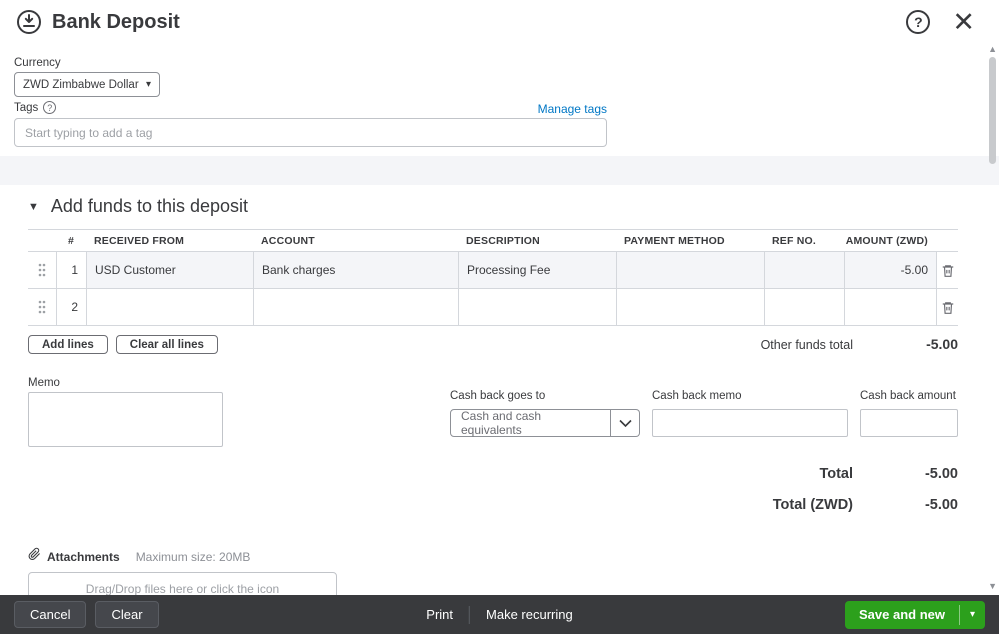  What do you see at coordinates (890, 307) in the screenshot?
I see `cell-amount` at bounding box center [890, 307].